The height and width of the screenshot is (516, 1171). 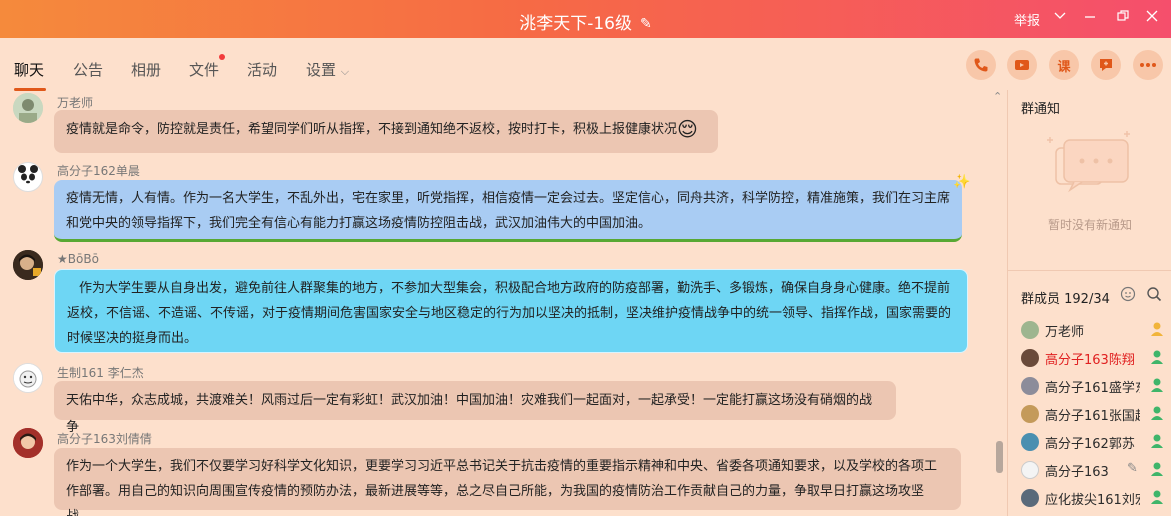 I want to click on tab-files: 文件, so click(x=204, y=69).